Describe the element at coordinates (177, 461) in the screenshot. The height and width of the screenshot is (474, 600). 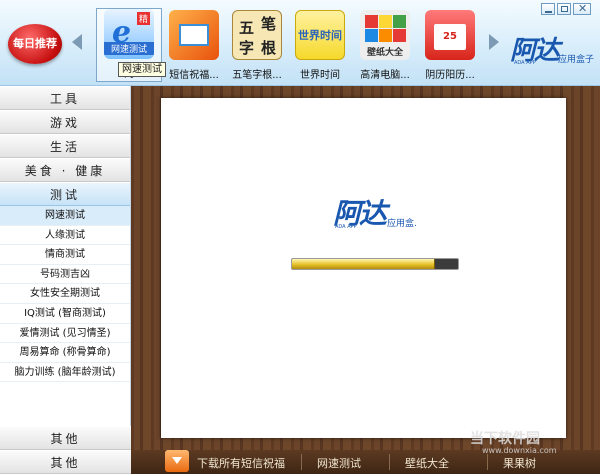
I see `download-icon` at that location.